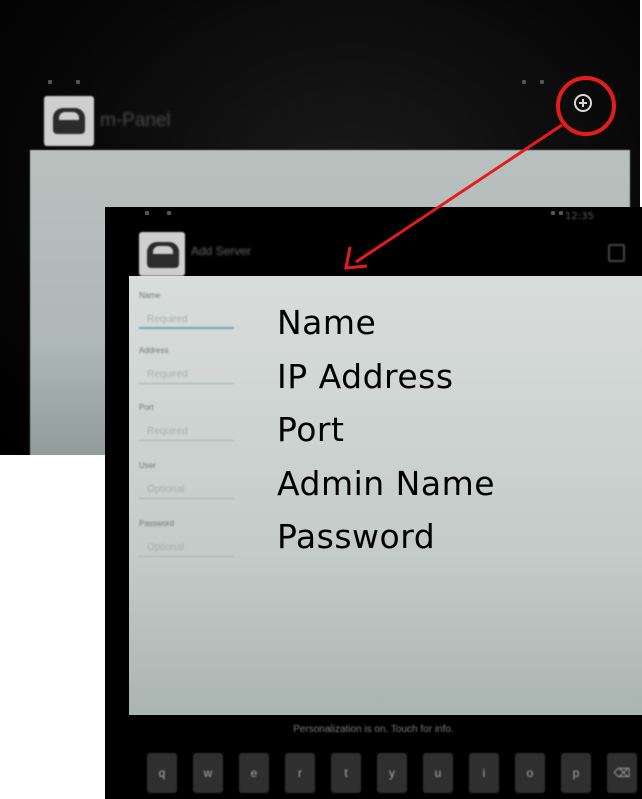 The image size is (642, 799). I want to click on status-bar: 12:35, so click(373, 217).